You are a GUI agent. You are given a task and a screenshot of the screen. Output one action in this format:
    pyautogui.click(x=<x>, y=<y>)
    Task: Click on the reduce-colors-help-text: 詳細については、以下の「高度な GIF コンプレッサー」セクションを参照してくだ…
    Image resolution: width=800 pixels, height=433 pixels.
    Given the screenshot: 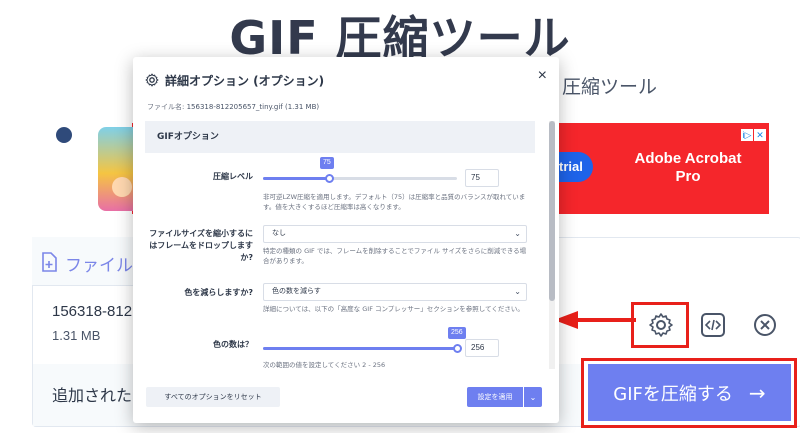 What is the action you would take?
    pyautogui.click(x=393, y=309)
    